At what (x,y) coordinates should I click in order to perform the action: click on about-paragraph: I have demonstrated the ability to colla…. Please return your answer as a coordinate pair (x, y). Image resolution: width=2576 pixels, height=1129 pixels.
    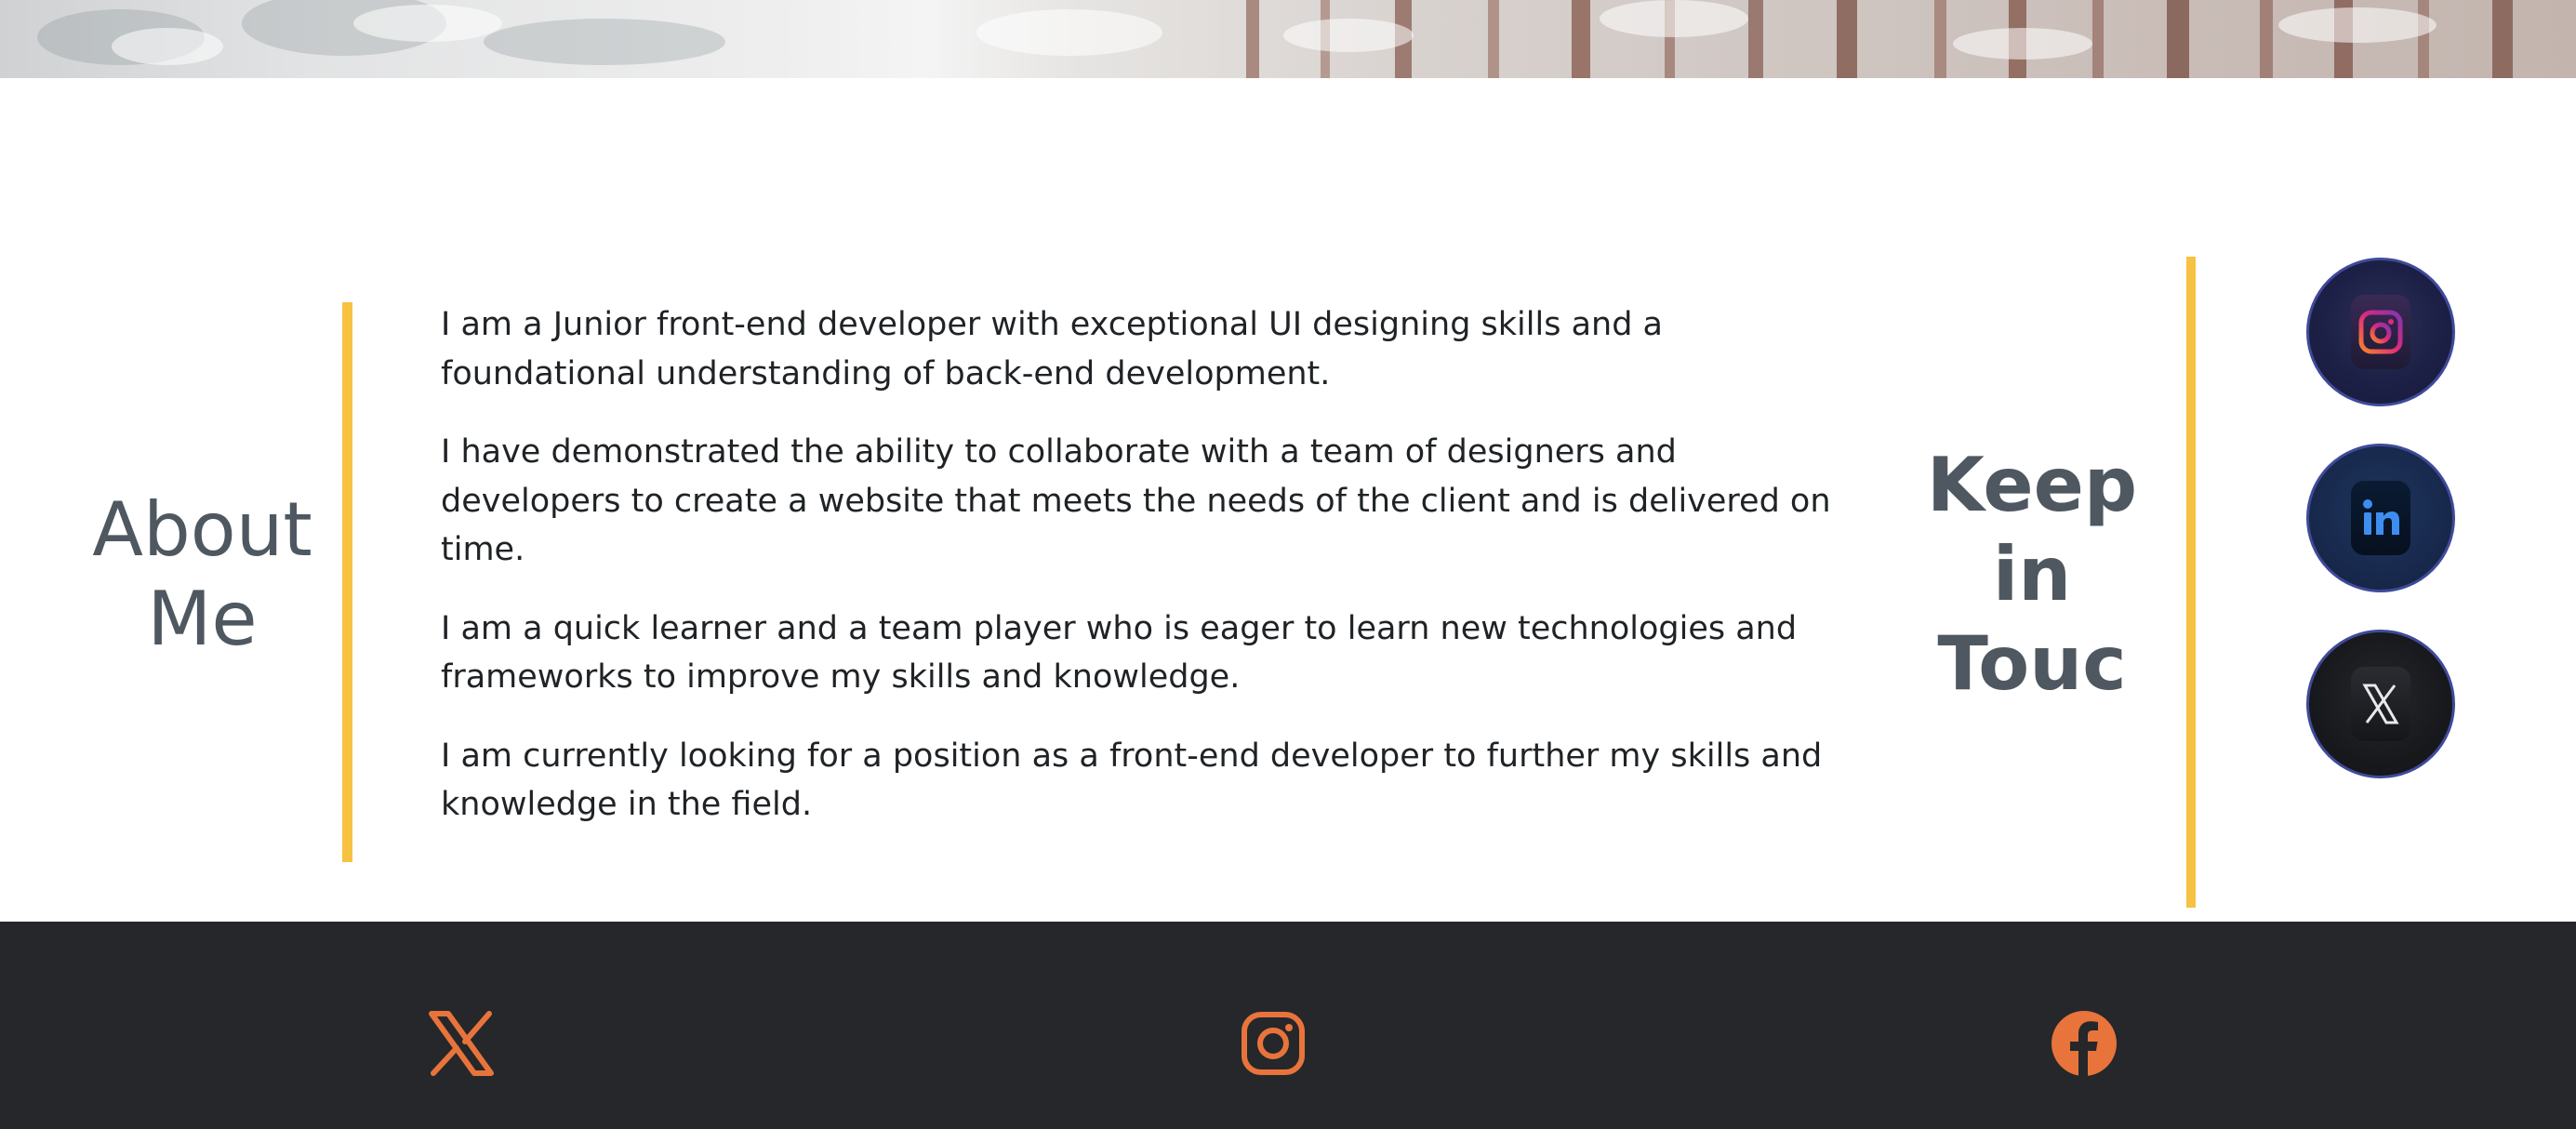
    Looking at the image, I should click on (1136, 500).